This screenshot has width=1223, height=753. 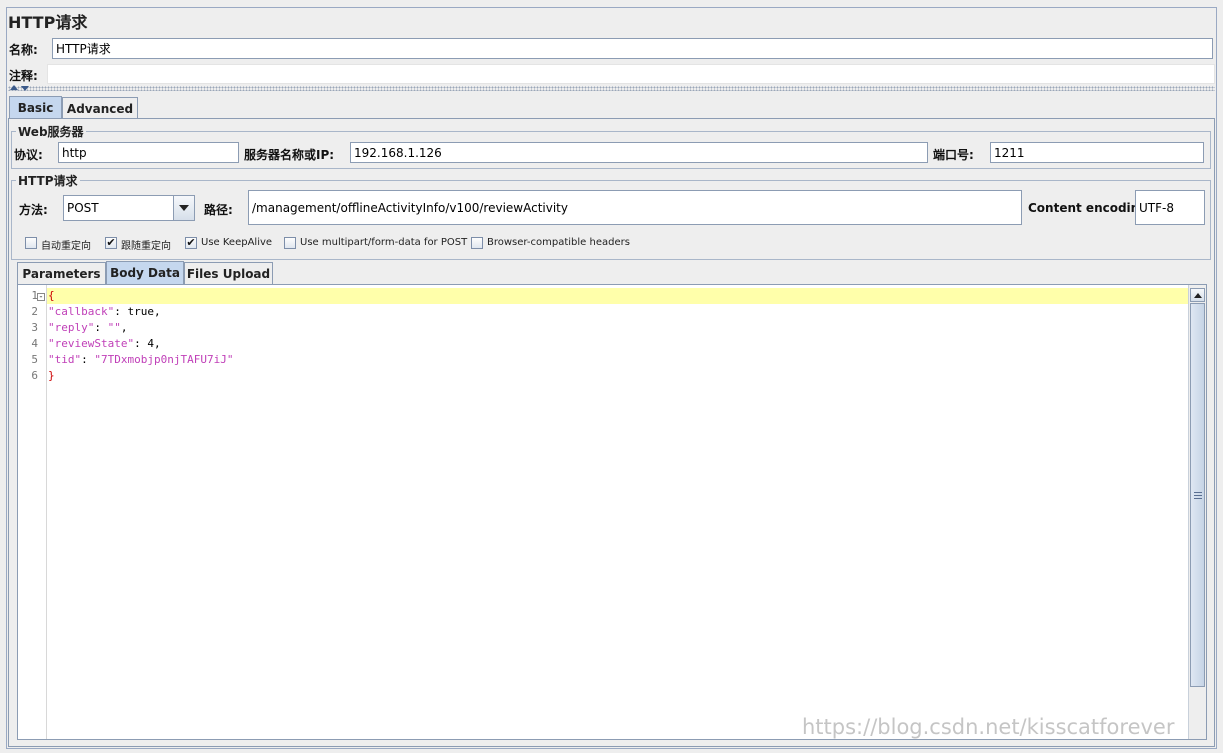 What do you see at coordinates (114, 327) in the screenshot?
I see `json-value: ""` at bounding box center [114, 327].